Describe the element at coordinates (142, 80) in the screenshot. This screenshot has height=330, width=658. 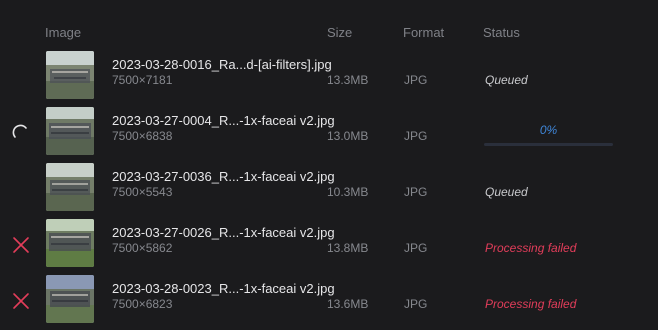
I see `image-dimensions: 7500×7181` at that location.